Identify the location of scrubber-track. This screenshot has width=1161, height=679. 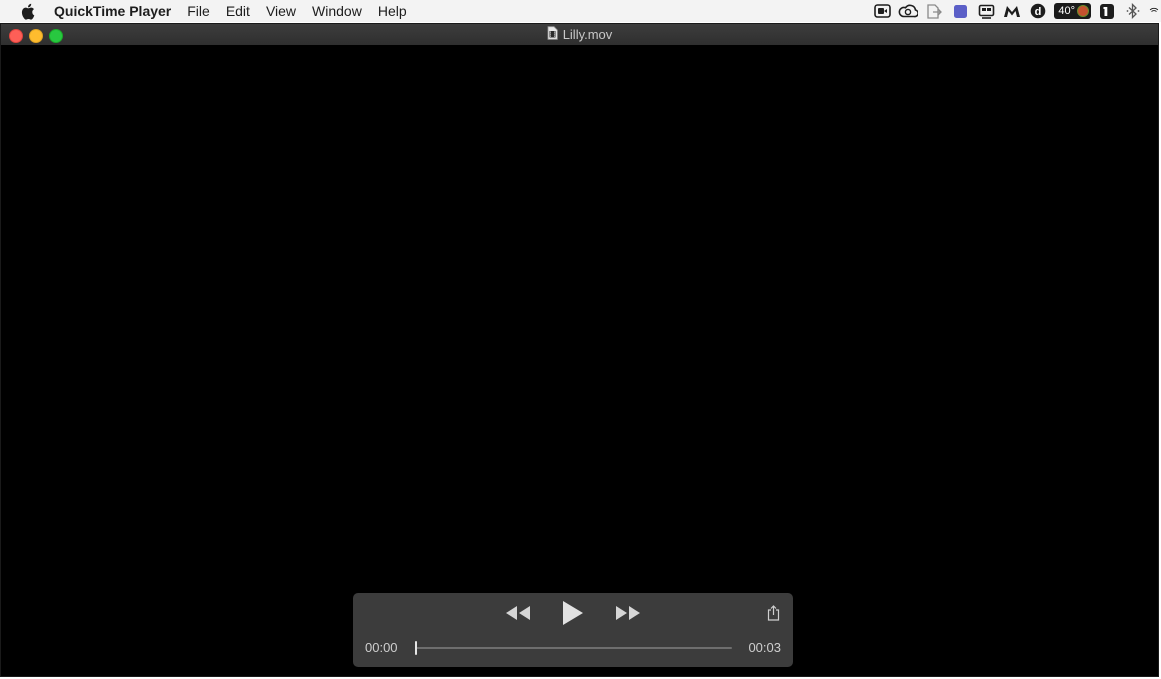
(573, 648).